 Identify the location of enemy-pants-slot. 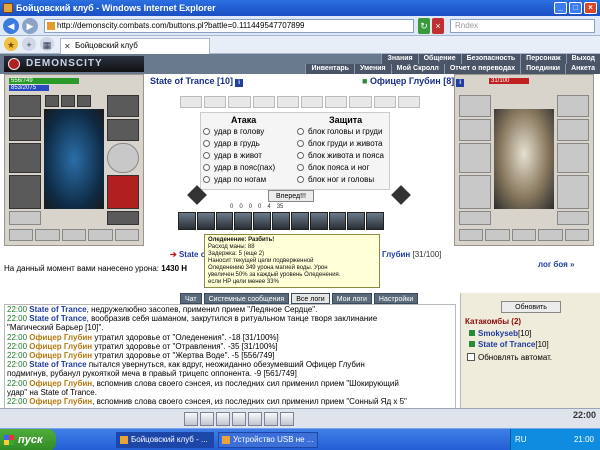
(573, 192).